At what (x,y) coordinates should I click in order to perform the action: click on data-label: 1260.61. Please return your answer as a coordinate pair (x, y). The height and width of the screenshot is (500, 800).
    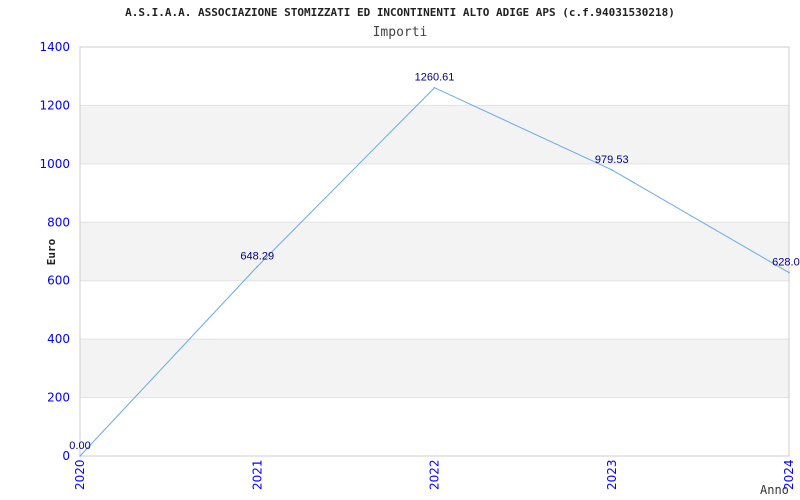
    Looking at the image, I should click on (435, 78).